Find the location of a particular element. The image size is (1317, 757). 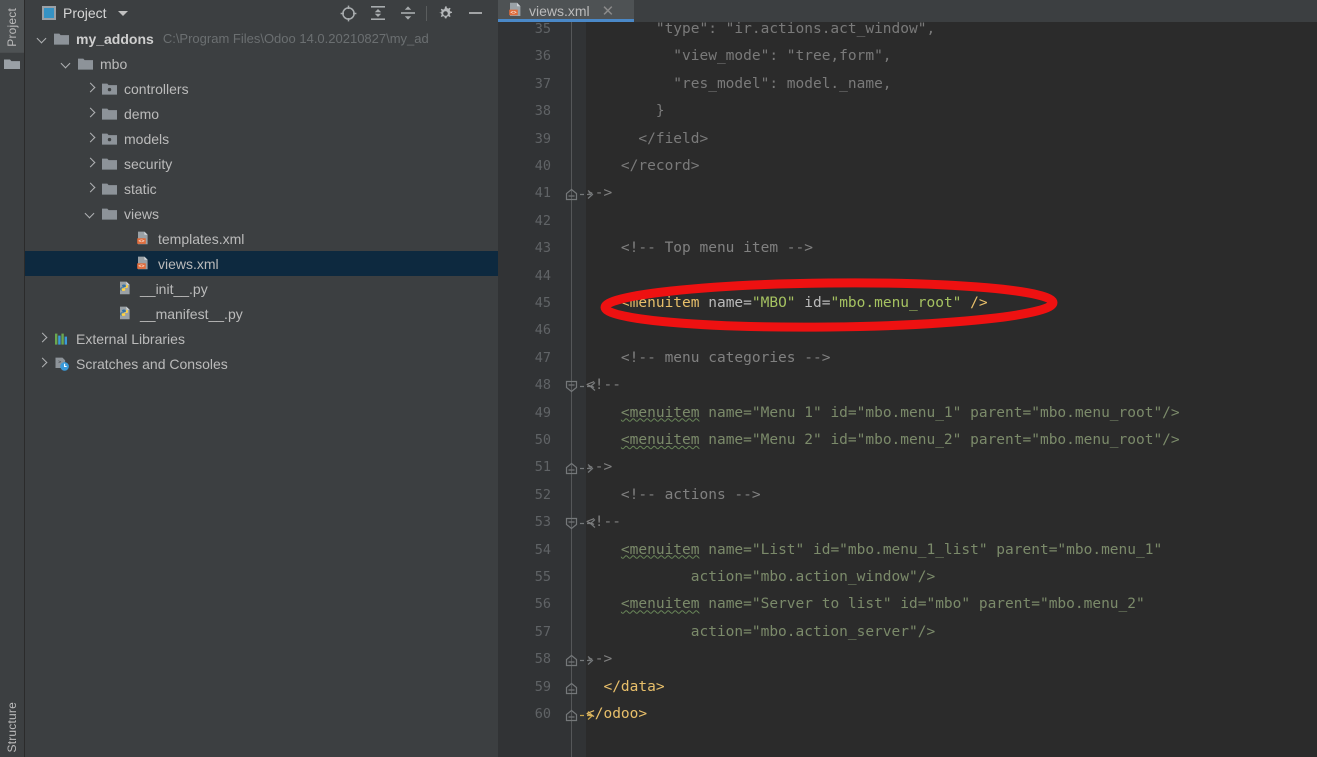

code-line-52: <!-- actions --> is located at coordinates (673, 495).